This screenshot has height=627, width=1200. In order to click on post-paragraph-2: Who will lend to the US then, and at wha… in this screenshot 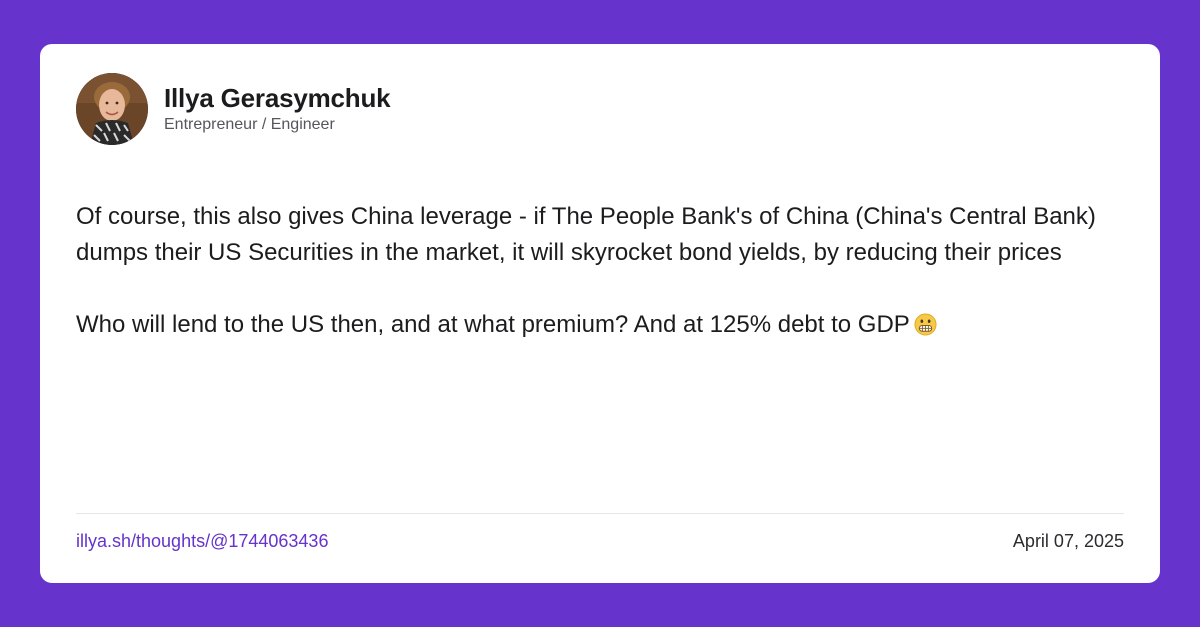, I will do `click(606, 325)`.